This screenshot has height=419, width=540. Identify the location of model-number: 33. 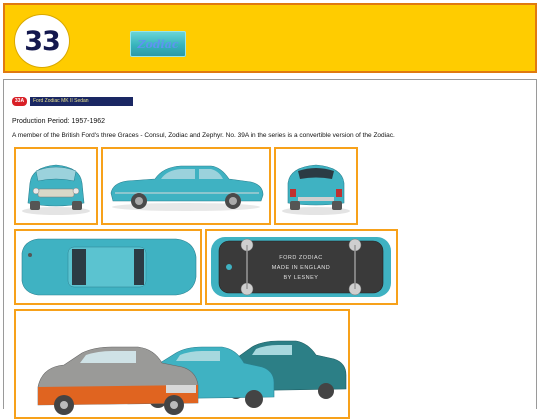
(42, 41).